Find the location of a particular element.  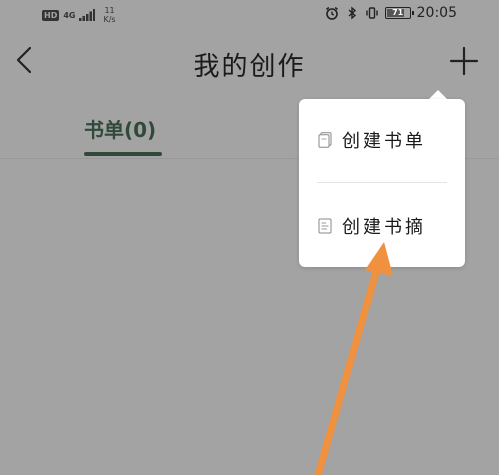

app-header: 我的创作 is located at coordinates (249, 62).